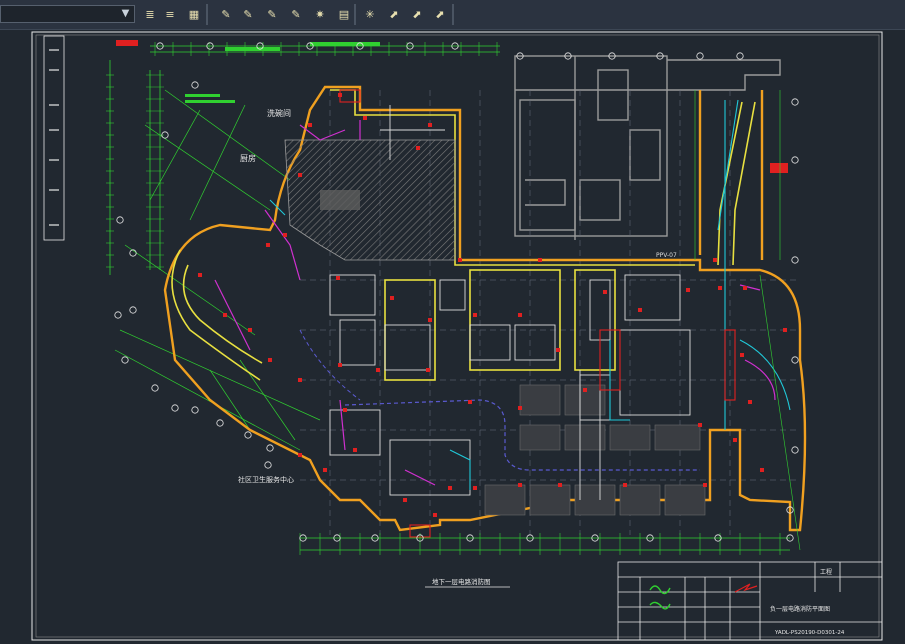  Describe the element at coordinates (248, 158) in the screenshot. I see `room-label-kitchen: 厨房` at that location.